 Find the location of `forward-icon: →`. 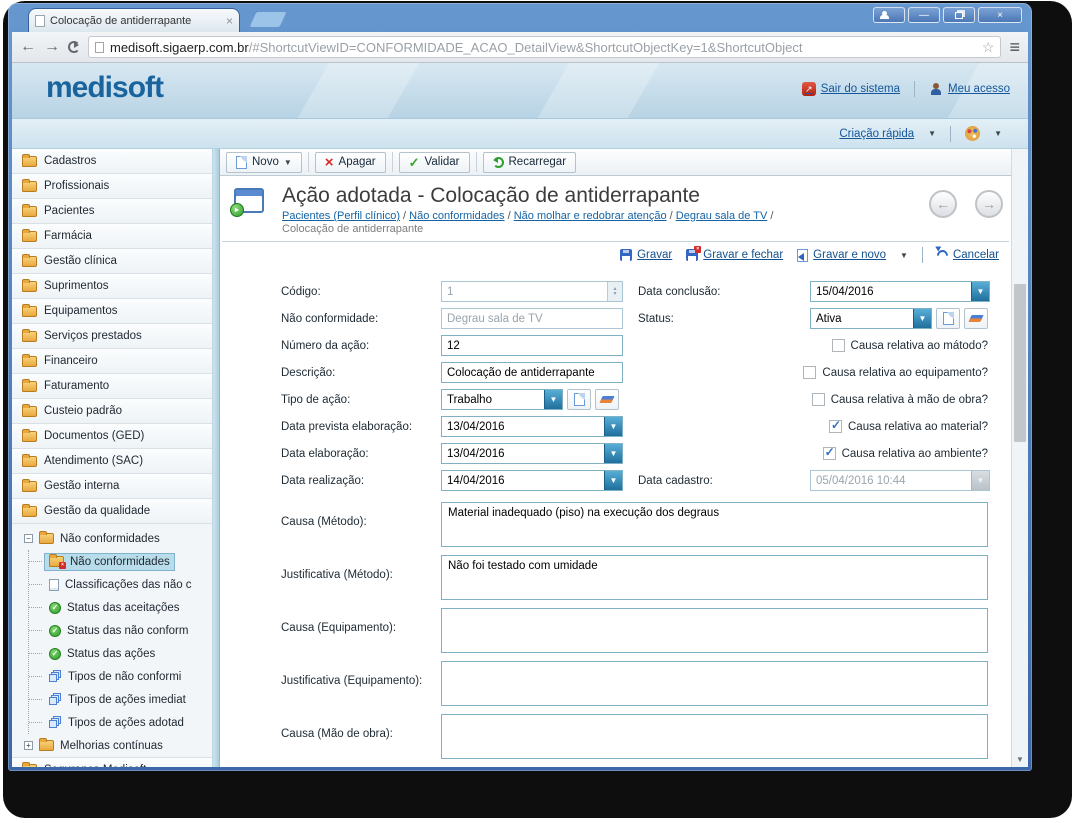

forward-icon: → is located at coordinates (52, 47).